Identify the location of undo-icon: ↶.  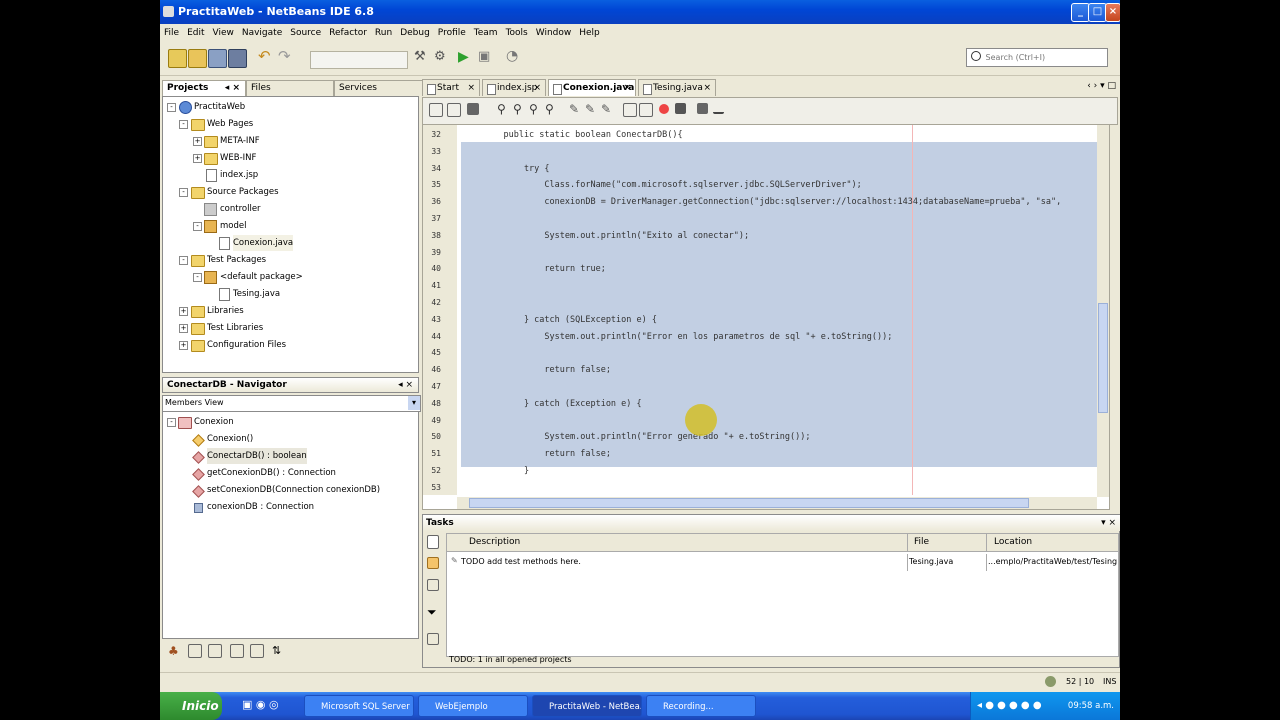
(266, 57).